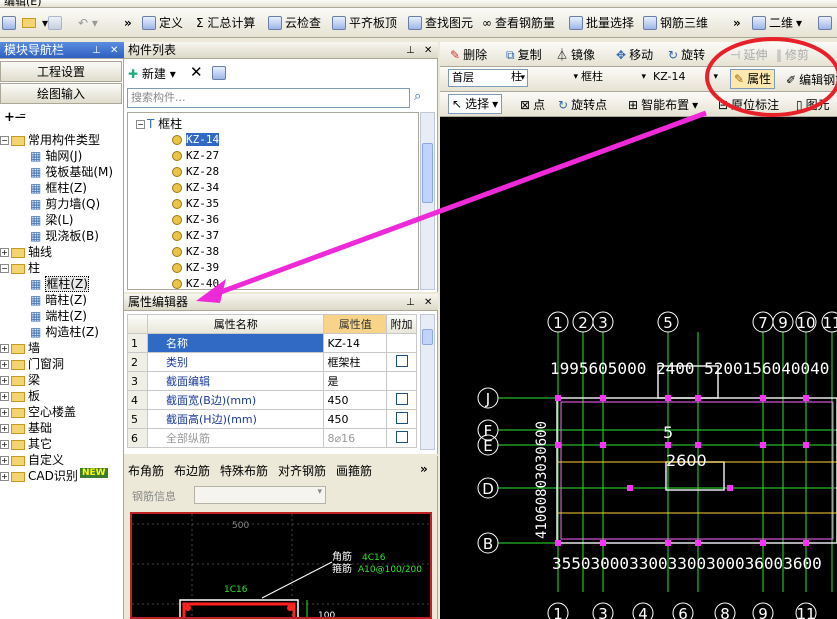 The image size is (837, 619). I want to click on rebar-tab: 画箍筋, so click(354, 470).